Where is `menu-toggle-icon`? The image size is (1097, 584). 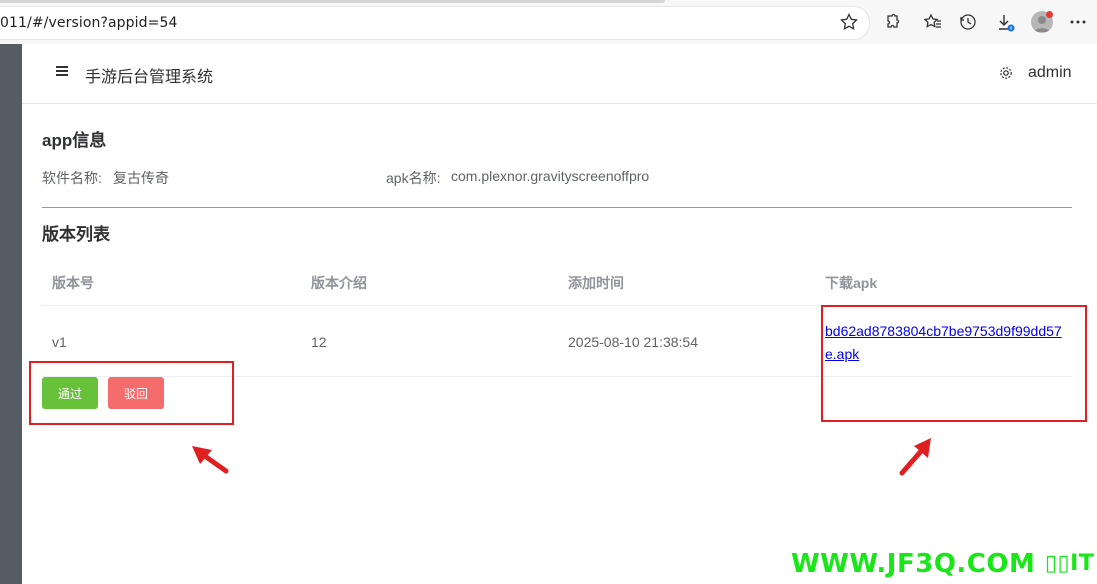 menu-toggle-icon is located at coordinates (63, 72).